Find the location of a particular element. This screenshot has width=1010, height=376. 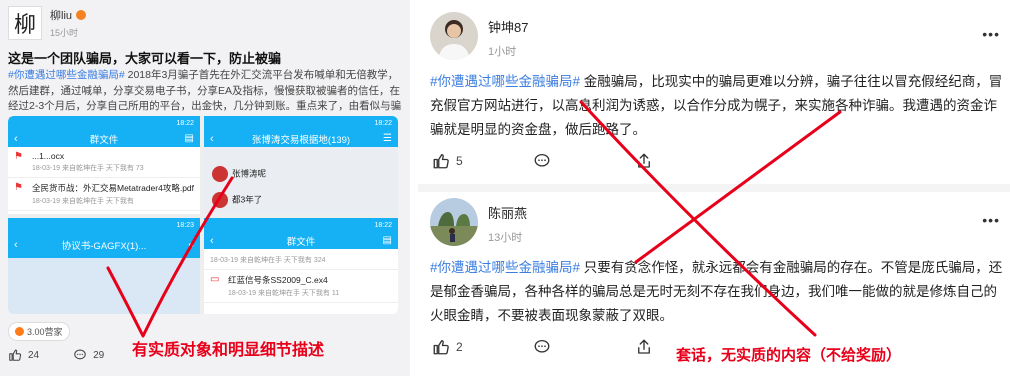

annotation-caption-bad: 套话，无实质的内容（不给奖励） is located at coordinates (789, 355).